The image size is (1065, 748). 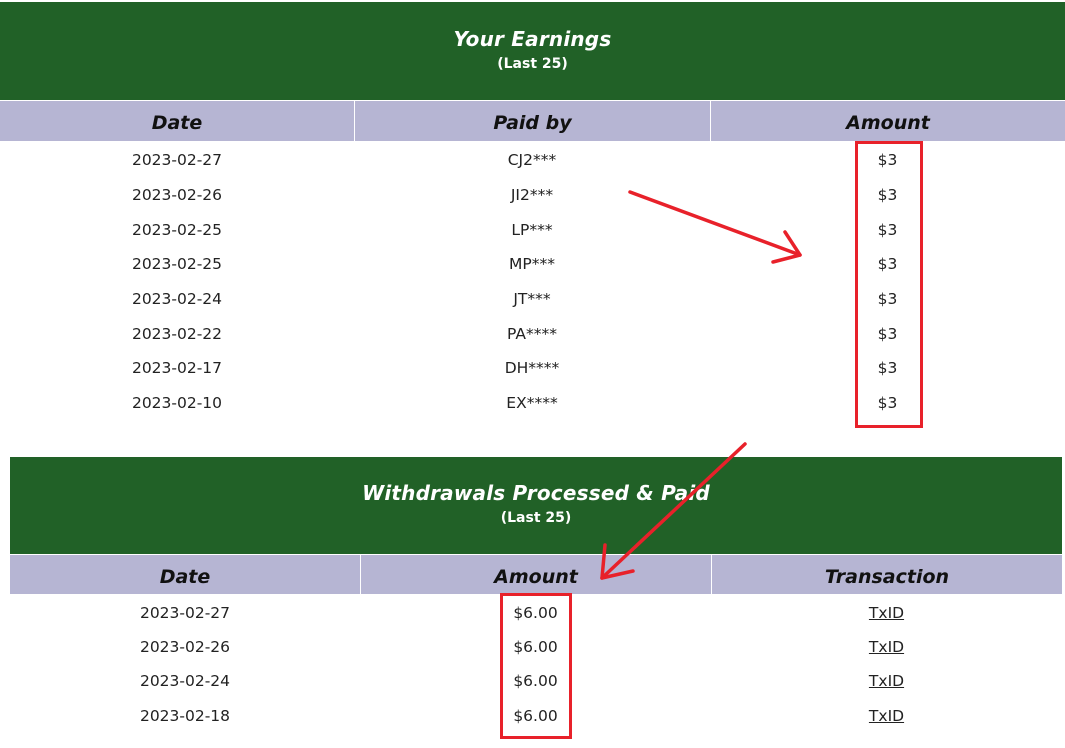 What do you see at coordinates (185, 647) in the screenshot?
I see `withdrawal-date-cell: 2023-02-26` at bounding box center [185, 647].